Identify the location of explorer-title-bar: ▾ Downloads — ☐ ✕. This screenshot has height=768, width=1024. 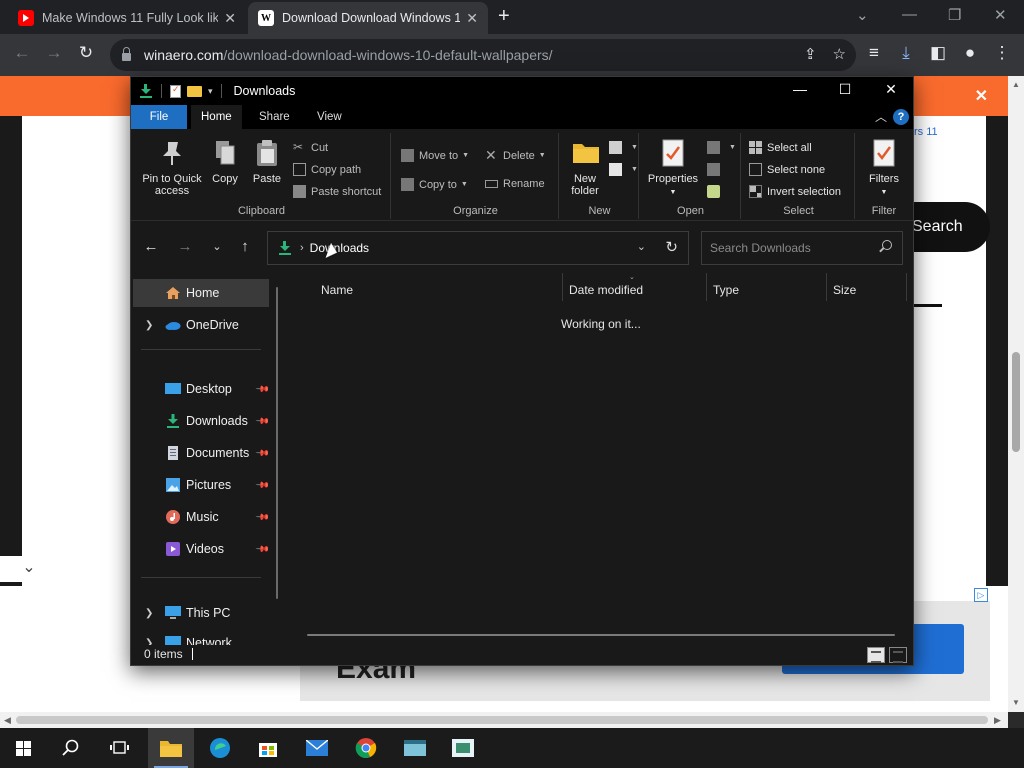
(522, 91).